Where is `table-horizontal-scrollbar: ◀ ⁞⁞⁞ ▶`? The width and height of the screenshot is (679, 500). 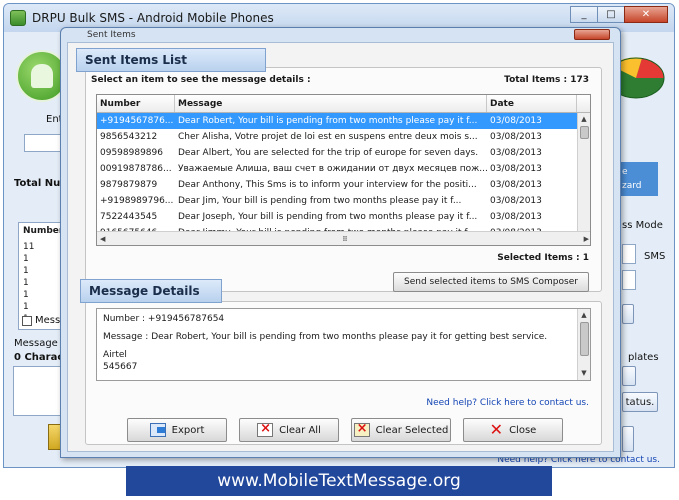 table-horizontal-scrollbar: ◀ ⁞⁞⁞ ▶ is located at coordinates (343, 238).